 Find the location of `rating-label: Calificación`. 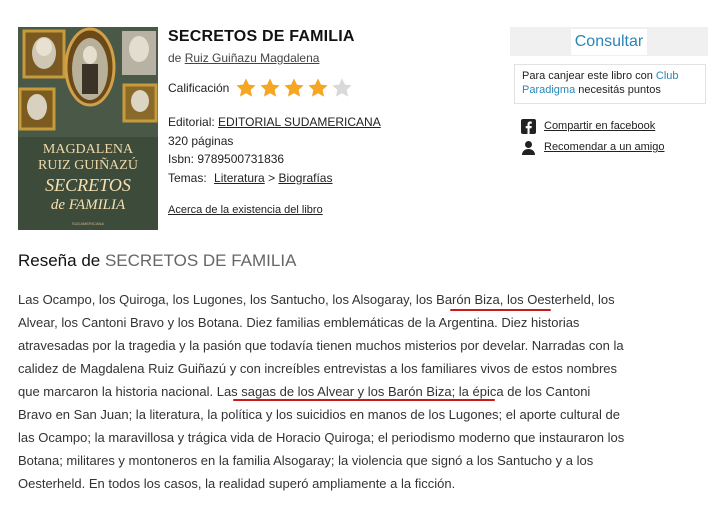

rating-label: Calificación is located at coordinates (199, 88).